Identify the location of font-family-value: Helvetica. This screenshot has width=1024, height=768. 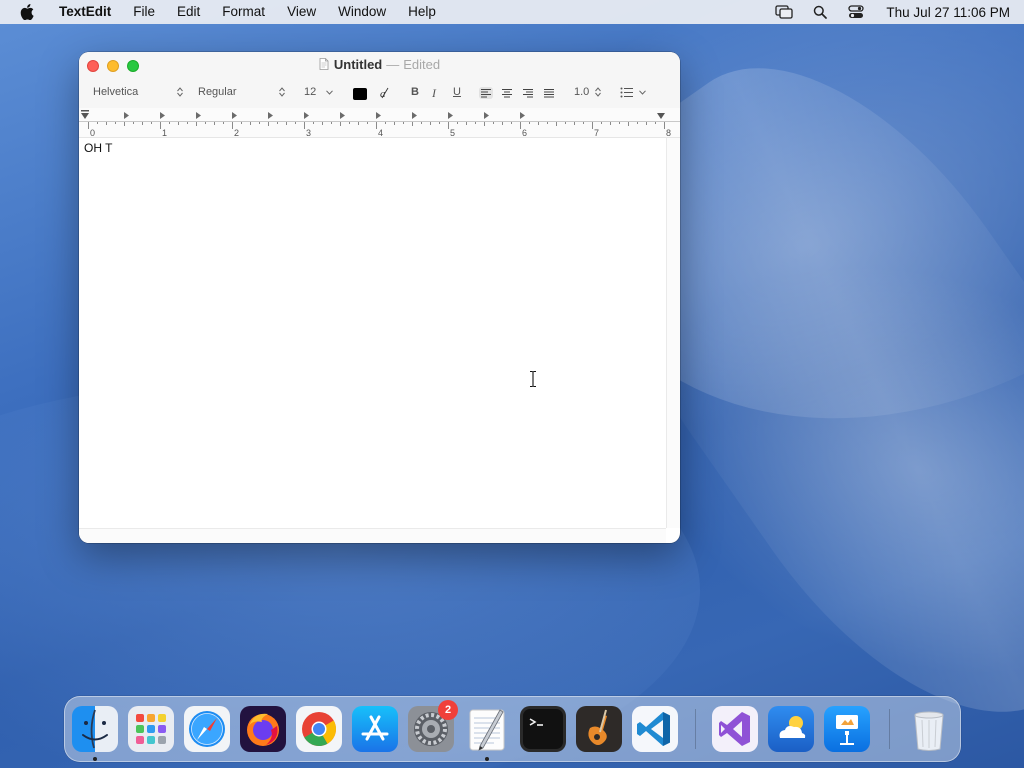
(116, 92).